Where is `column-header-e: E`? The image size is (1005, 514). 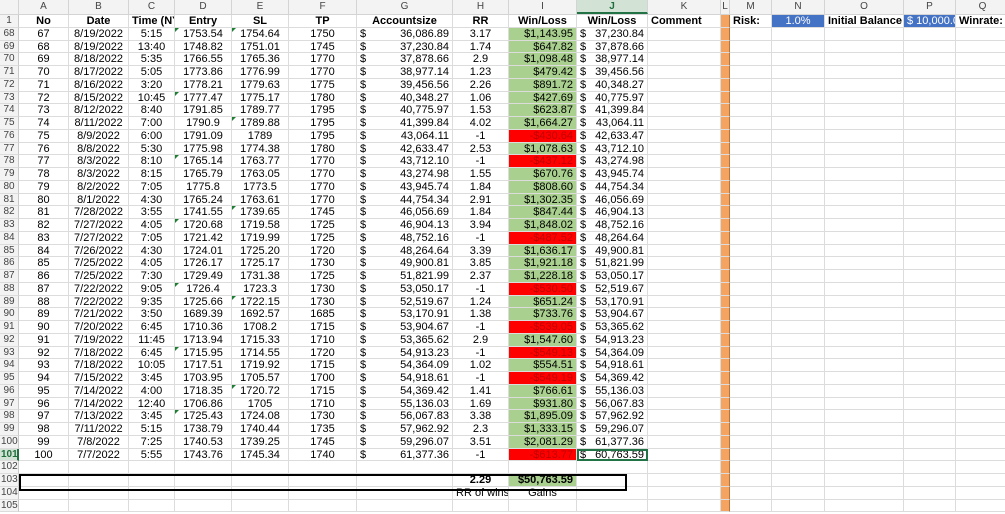 column-header-e: E is located at coordinates (260, 7).